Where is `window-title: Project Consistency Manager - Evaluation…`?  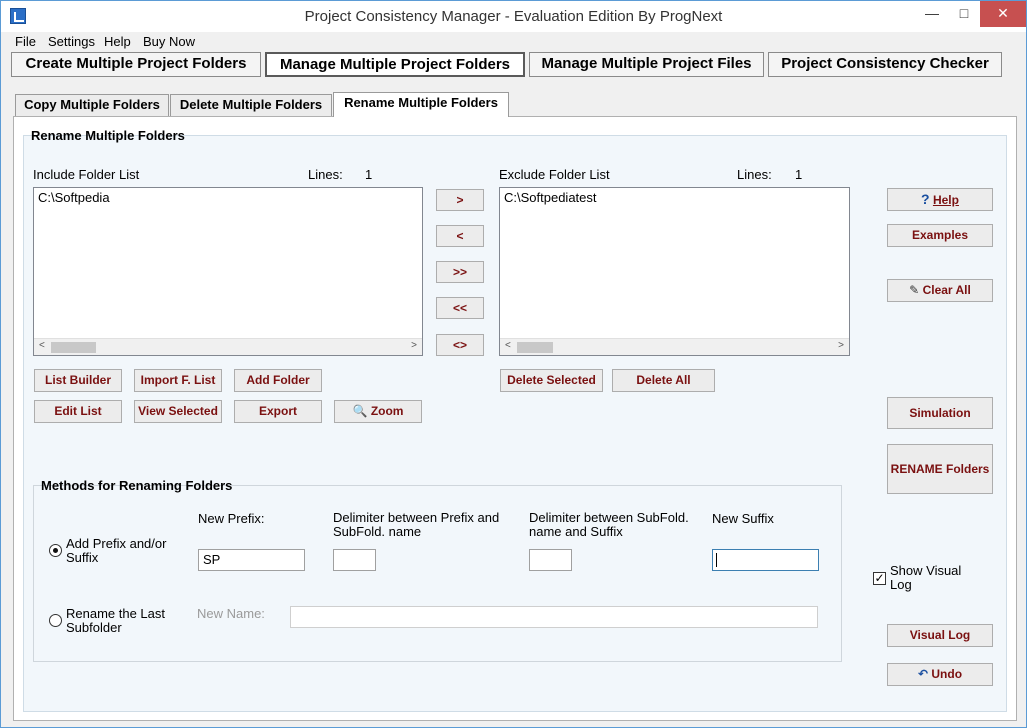
window-title: Project Consistency Manager - Evaluation… is located at coordinates (513, 16).